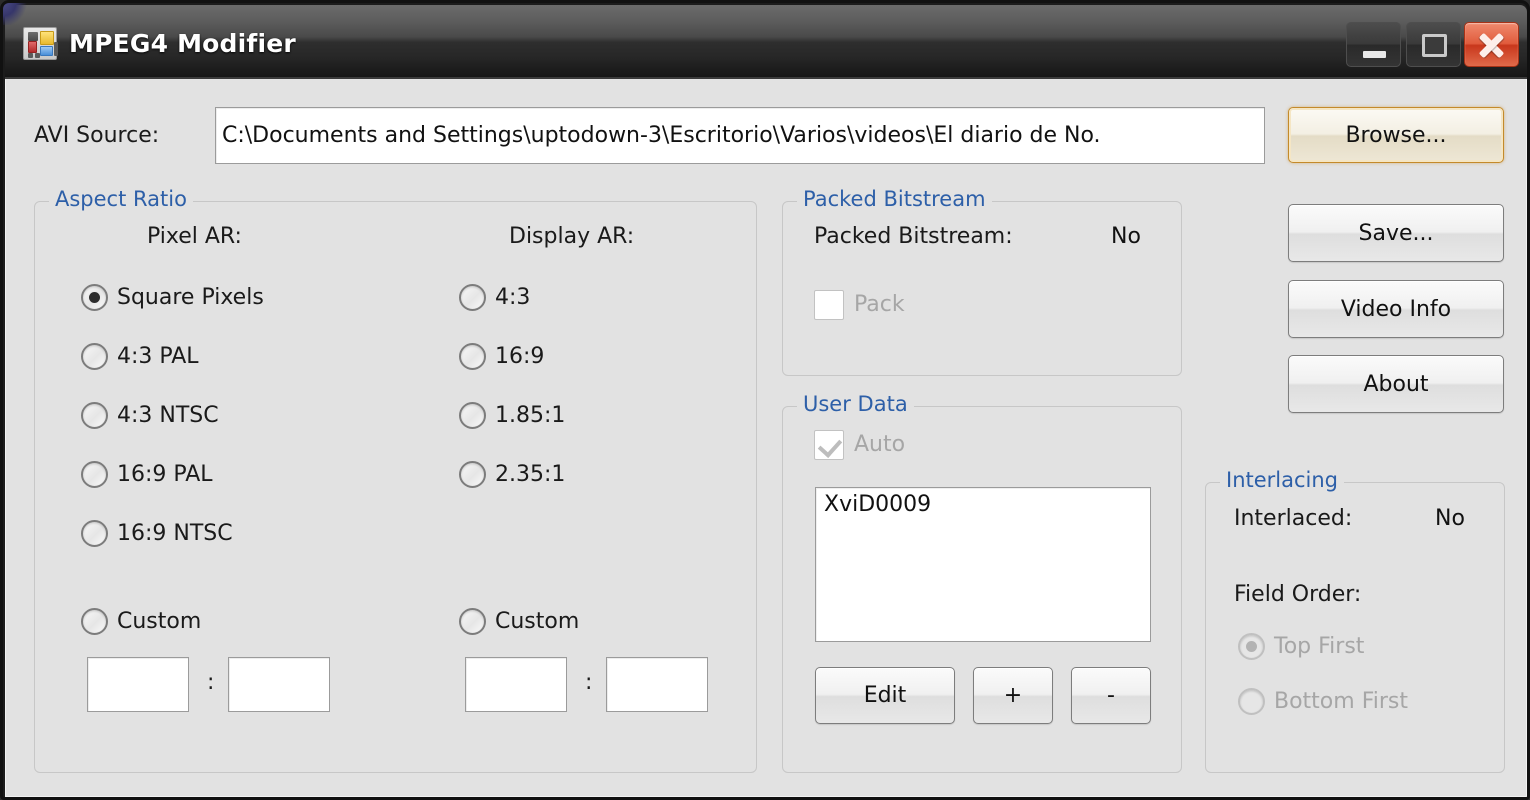 This screenshot has width=1530, height=800. I want to click on radio-label: 2.35:1, so click(530, 474).